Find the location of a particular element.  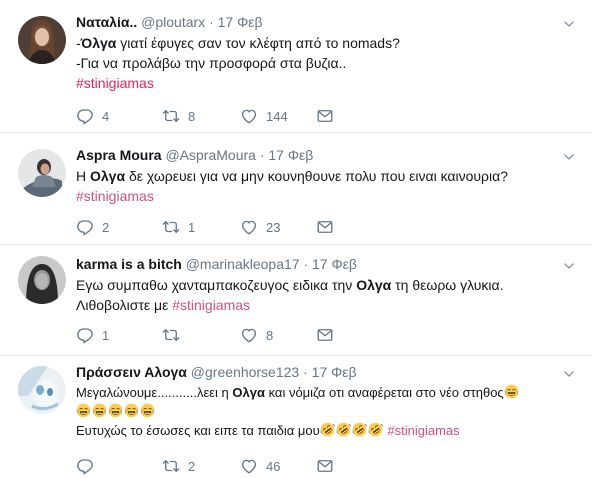

tweet-header: Πράσσειν Αλογα @greenhorse123 · 17 Φεβ is located at coordinates (216, 372).